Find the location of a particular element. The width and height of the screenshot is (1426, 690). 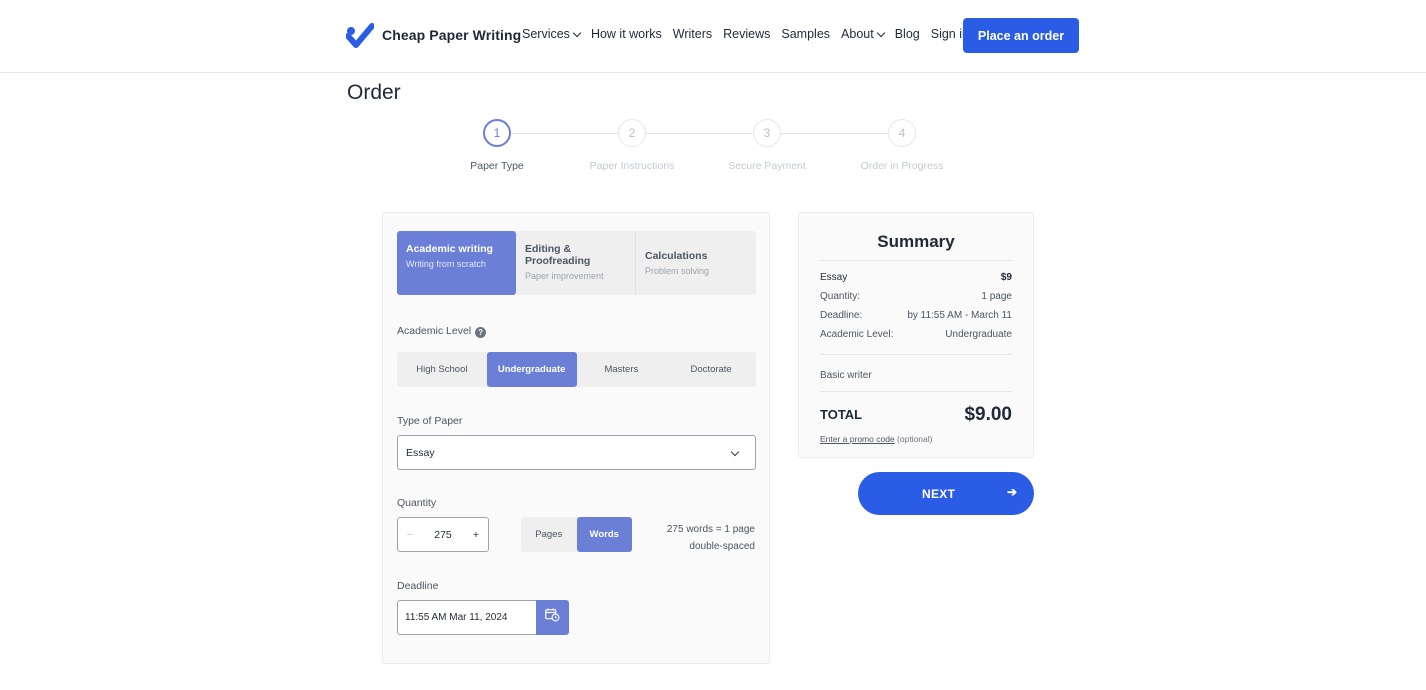

decrement-button: − is located at coordinates (410, 535).